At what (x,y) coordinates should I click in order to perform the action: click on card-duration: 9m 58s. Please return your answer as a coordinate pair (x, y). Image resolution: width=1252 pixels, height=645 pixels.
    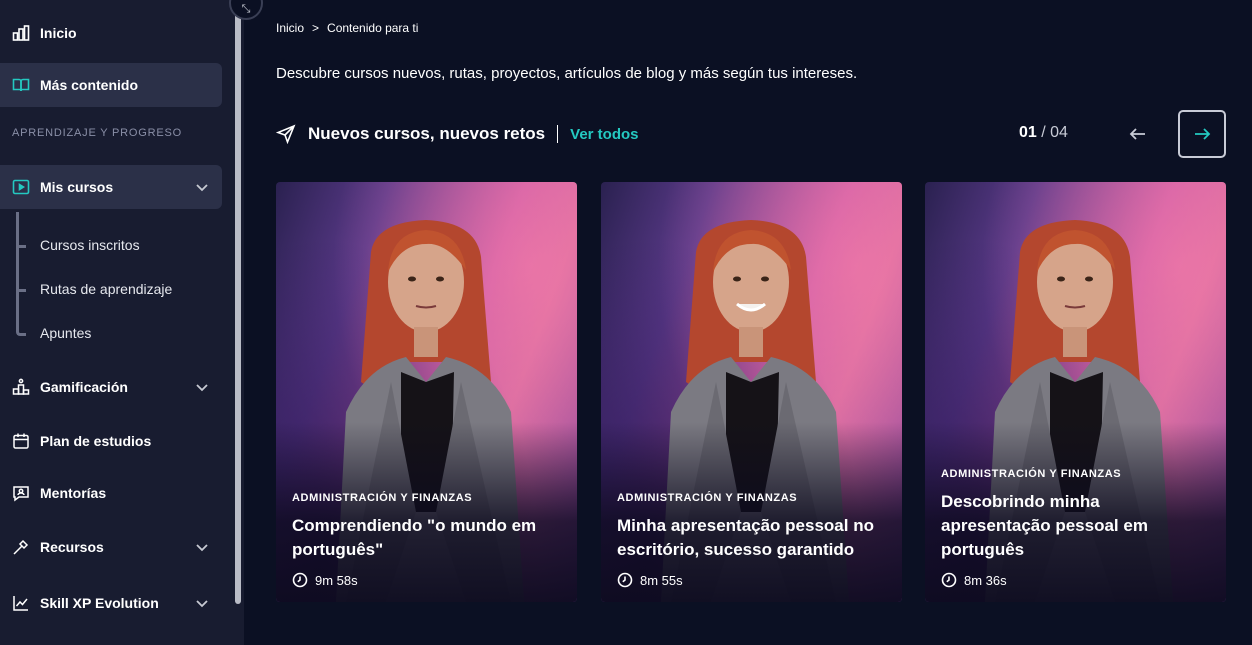
    Looking at the image, I should click on (427, 580).